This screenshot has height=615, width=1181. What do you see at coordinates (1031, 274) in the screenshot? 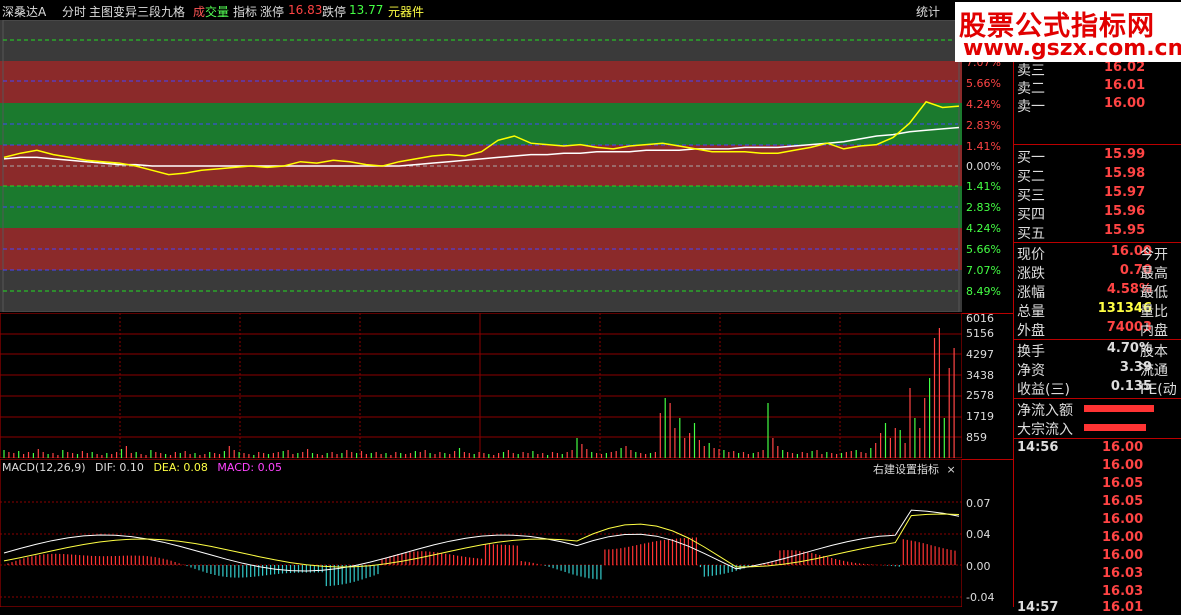
I see `quote-label: 涨跌` at bounding box center [1031, 274].